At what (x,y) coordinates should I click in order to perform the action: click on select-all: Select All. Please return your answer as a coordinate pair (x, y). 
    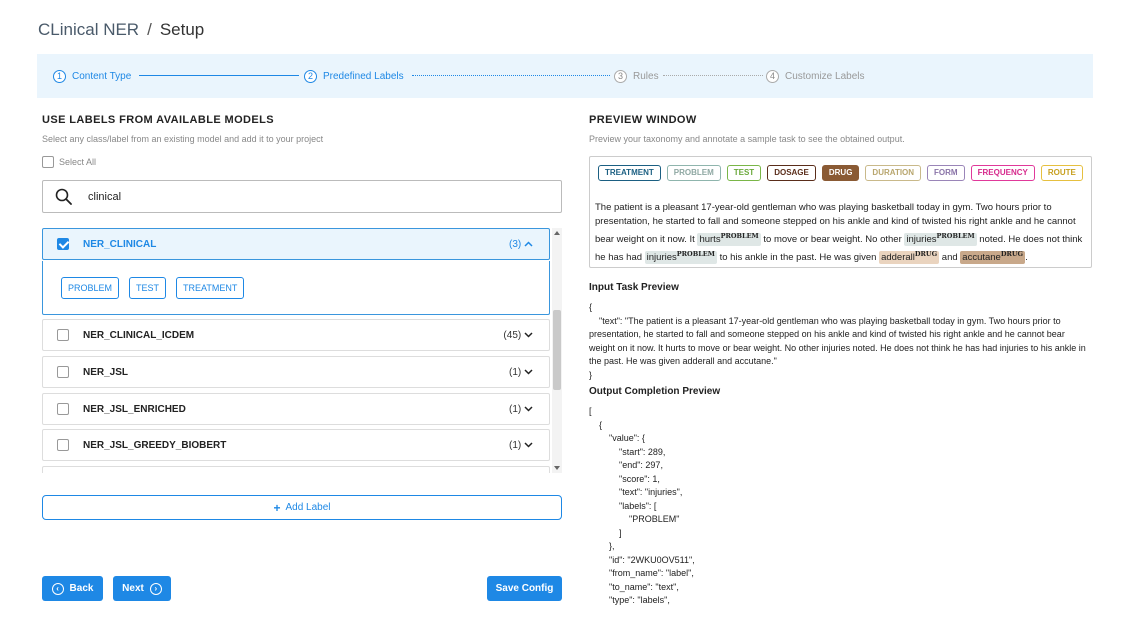
    Looking at the image, I should click on (69, 162).